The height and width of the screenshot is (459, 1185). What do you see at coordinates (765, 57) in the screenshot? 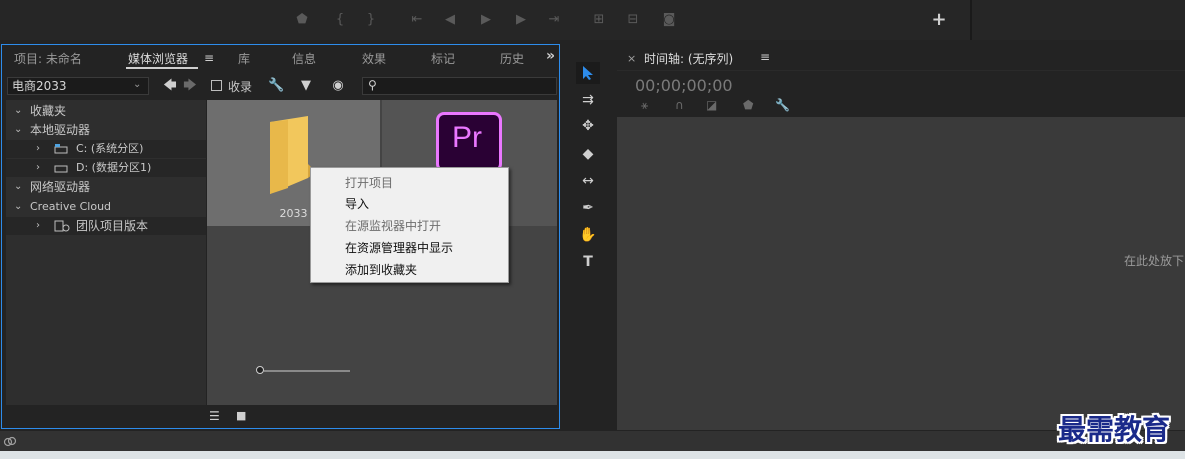
I see `timeline-menu-icon: ≡` at bounding box center [765, 57].